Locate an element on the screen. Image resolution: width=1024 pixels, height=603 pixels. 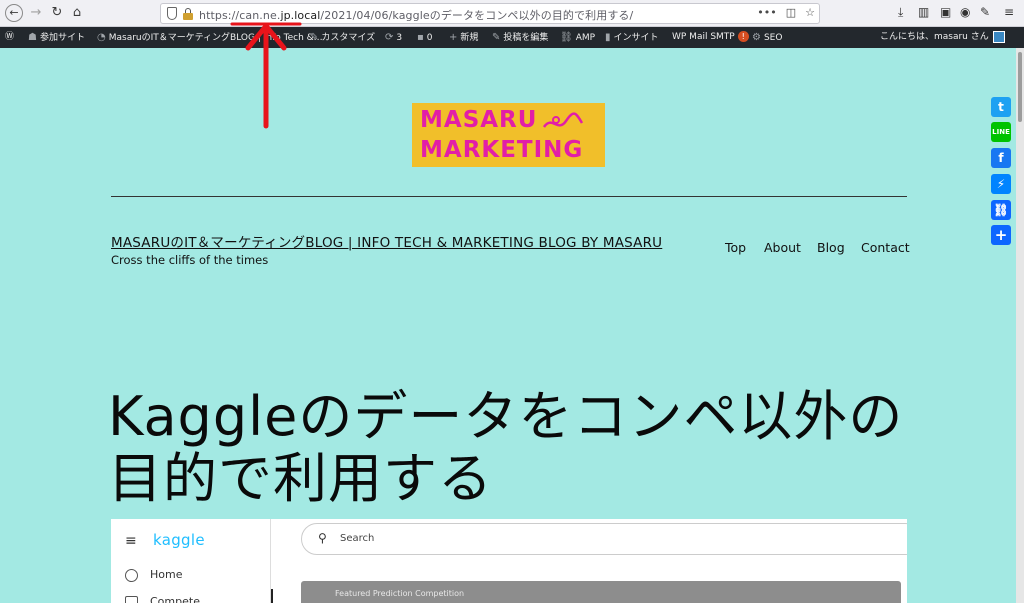
site-logo: MASARU MARKETING is located at coordinates (508, 135).